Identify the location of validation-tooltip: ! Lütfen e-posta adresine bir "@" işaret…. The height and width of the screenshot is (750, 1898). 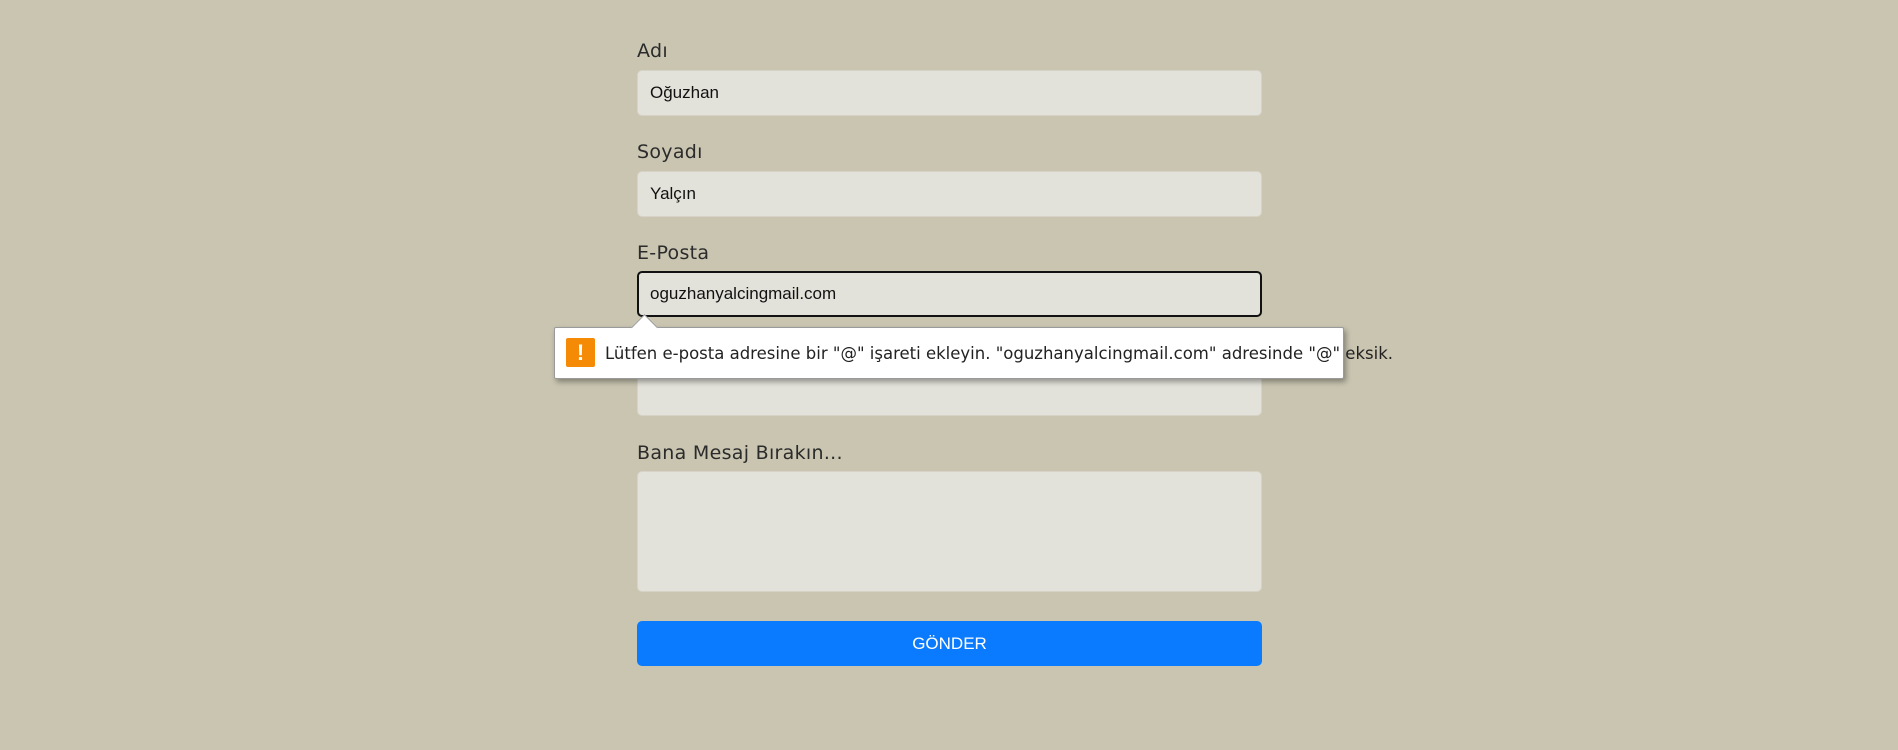
(973, 346).